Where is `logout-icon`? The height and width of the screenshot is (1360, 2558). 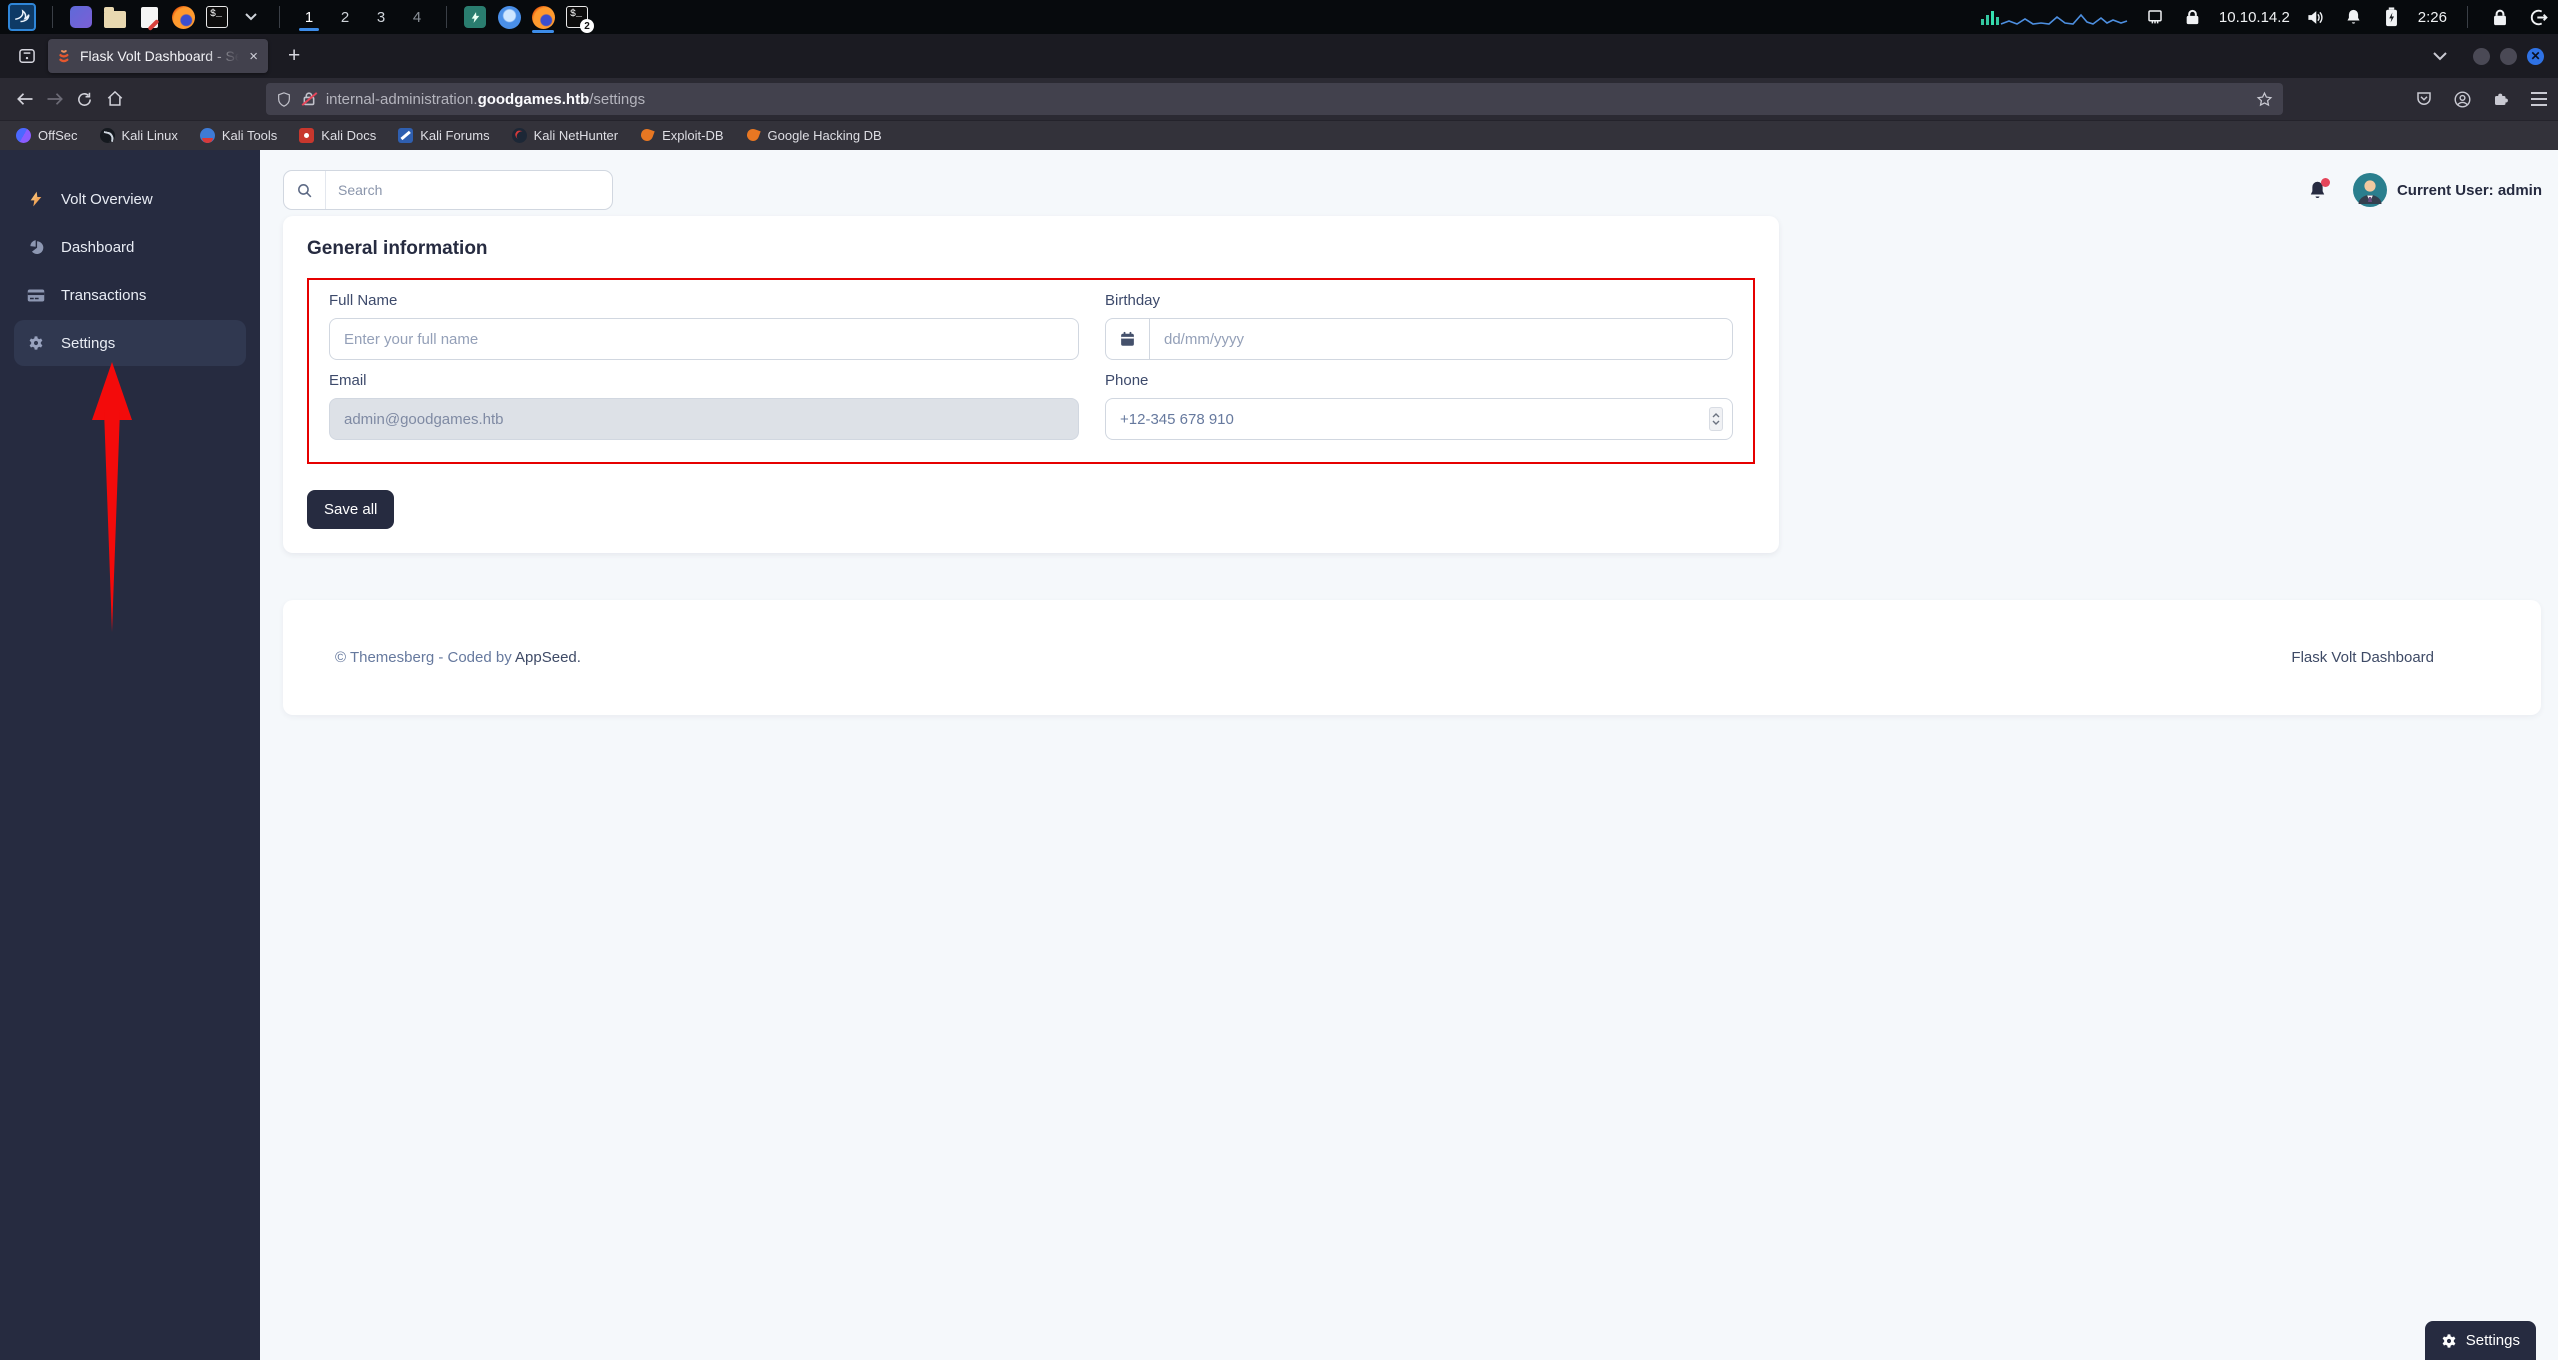 logout-icon is located at coordinates (2538, 17).